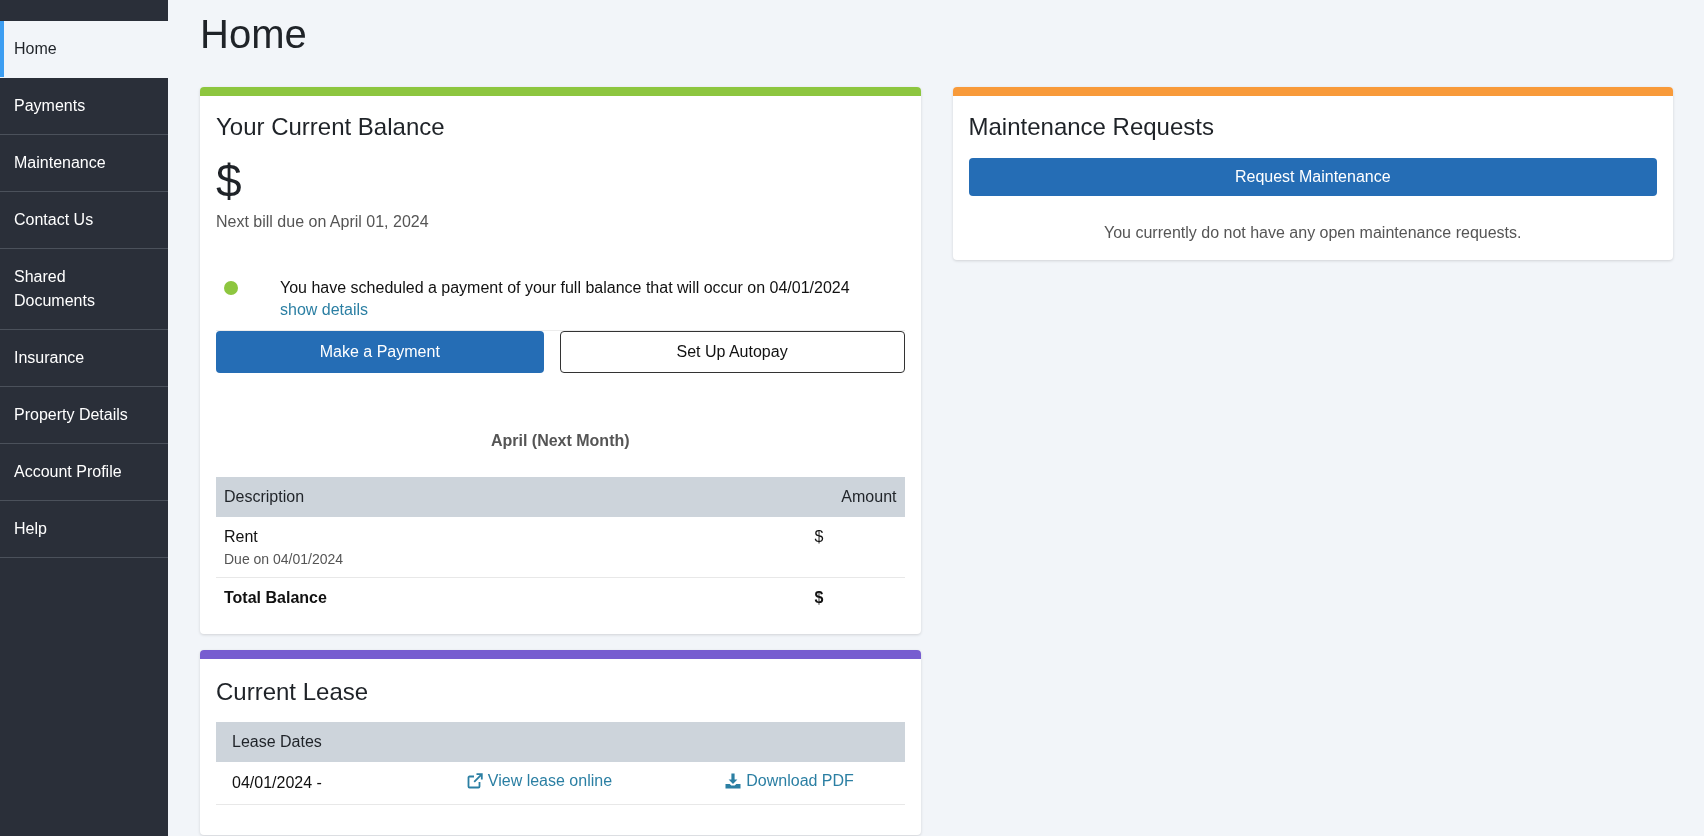 Image resolution: width=1704 pixels, height=836 pixels. I want to click on column-header: Lease Dates, so click(277, 741).